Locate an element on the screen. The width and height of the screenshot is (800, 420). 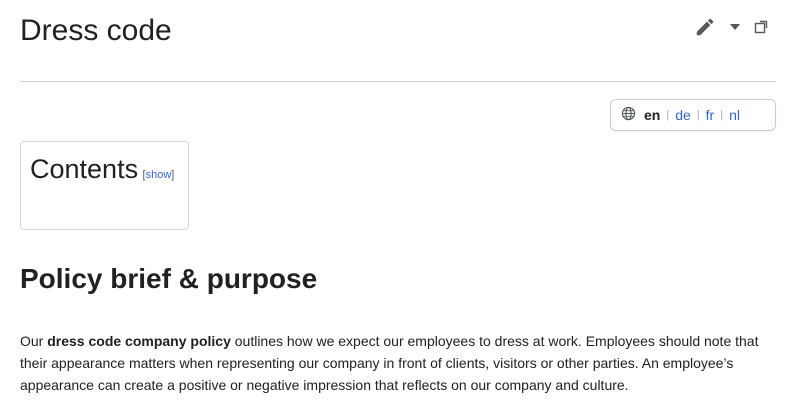
paragraph-bold: dress code company policy is located at coordinates (139, 341).